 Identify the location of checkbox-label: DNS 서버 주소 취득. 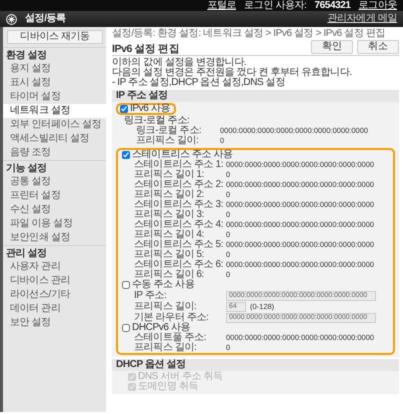
(180, 377).